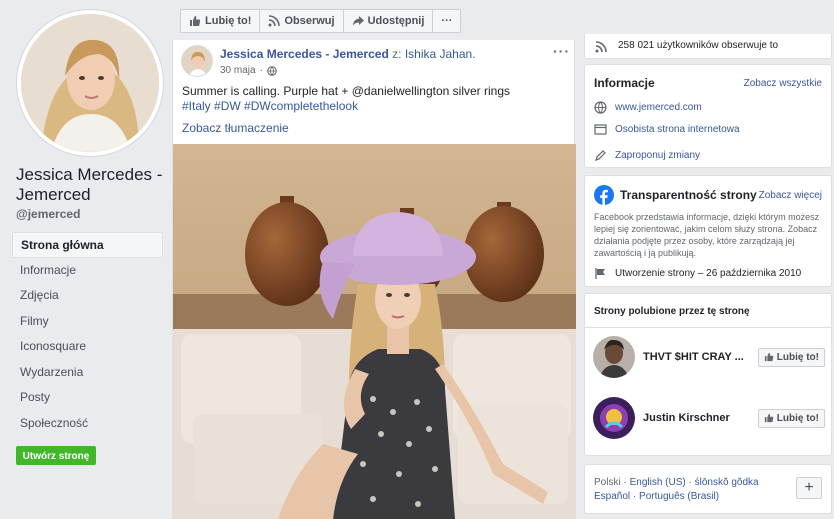  What do you see at coordinates (87, 424) in the screenshot?
I see `nav-item-community: Społeczność` at bounding box center [87, 424].